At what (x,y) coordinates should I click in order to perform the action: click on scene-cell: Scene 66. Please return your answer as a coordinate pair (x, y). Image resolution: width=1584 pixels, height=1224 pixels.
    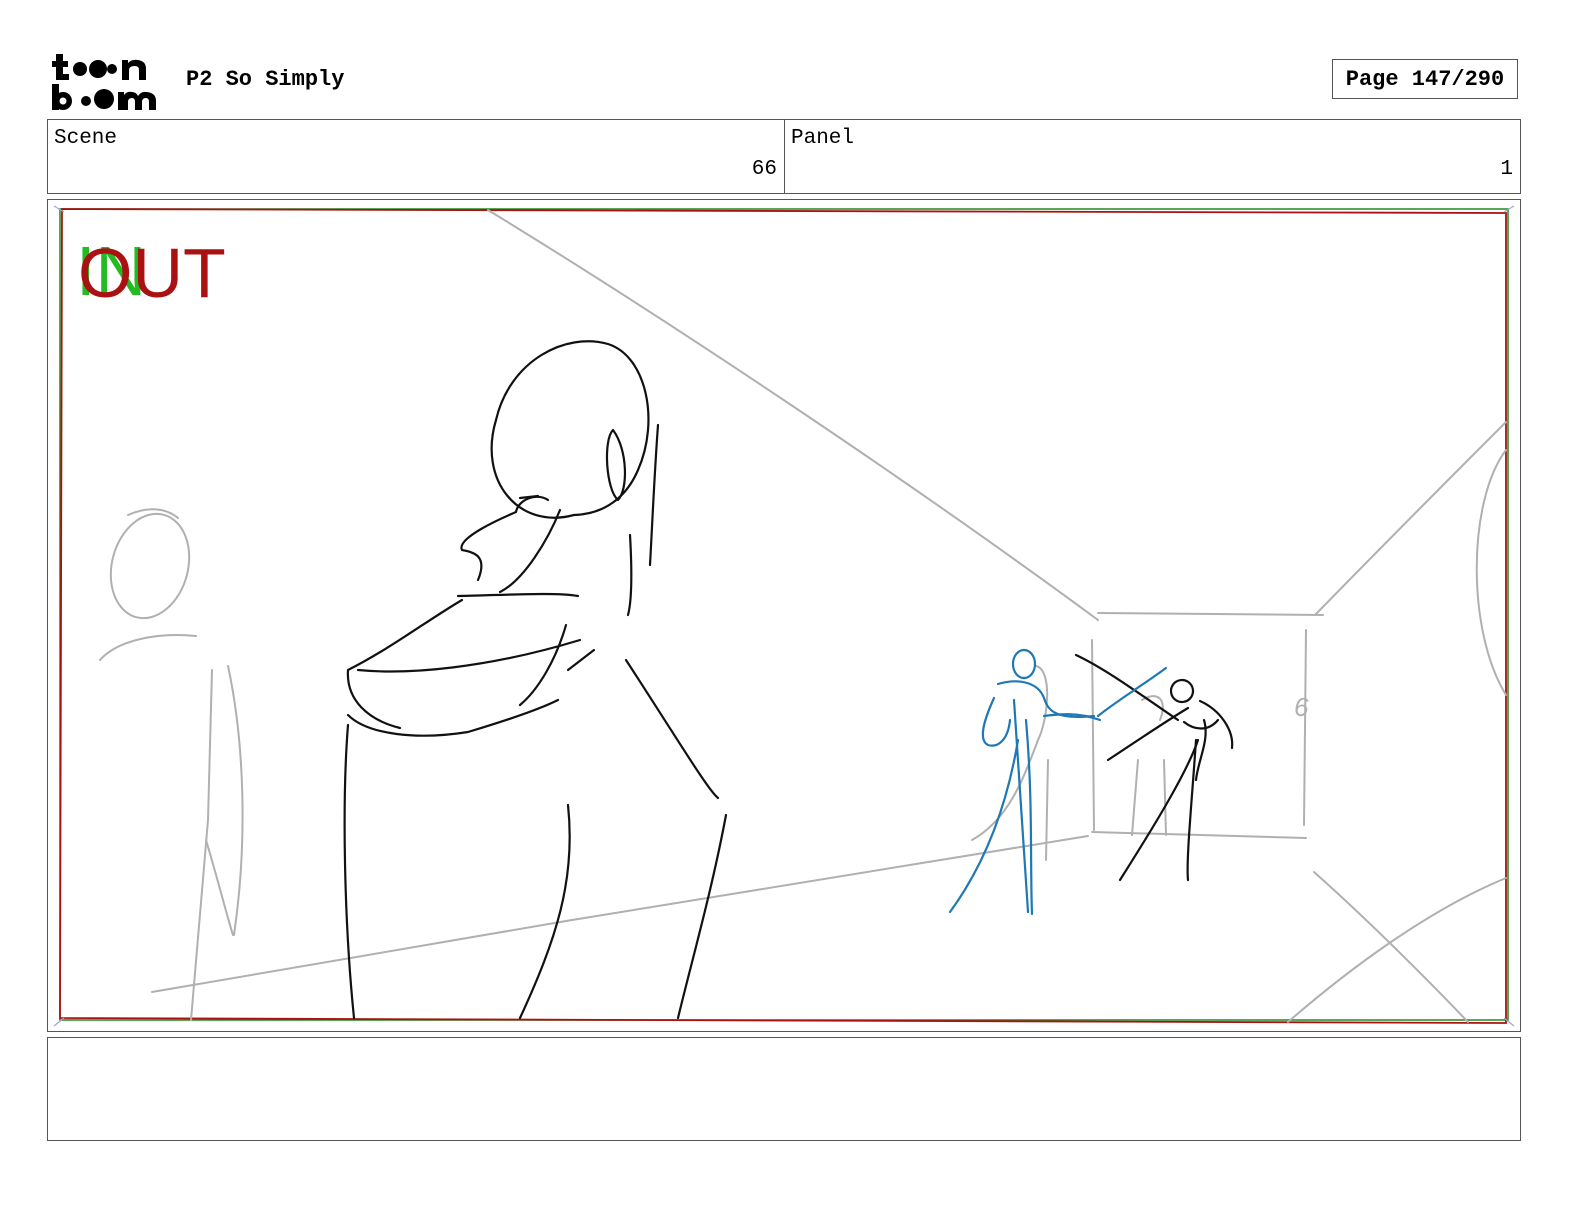
    Looking at the image, I should click on (416, 156).